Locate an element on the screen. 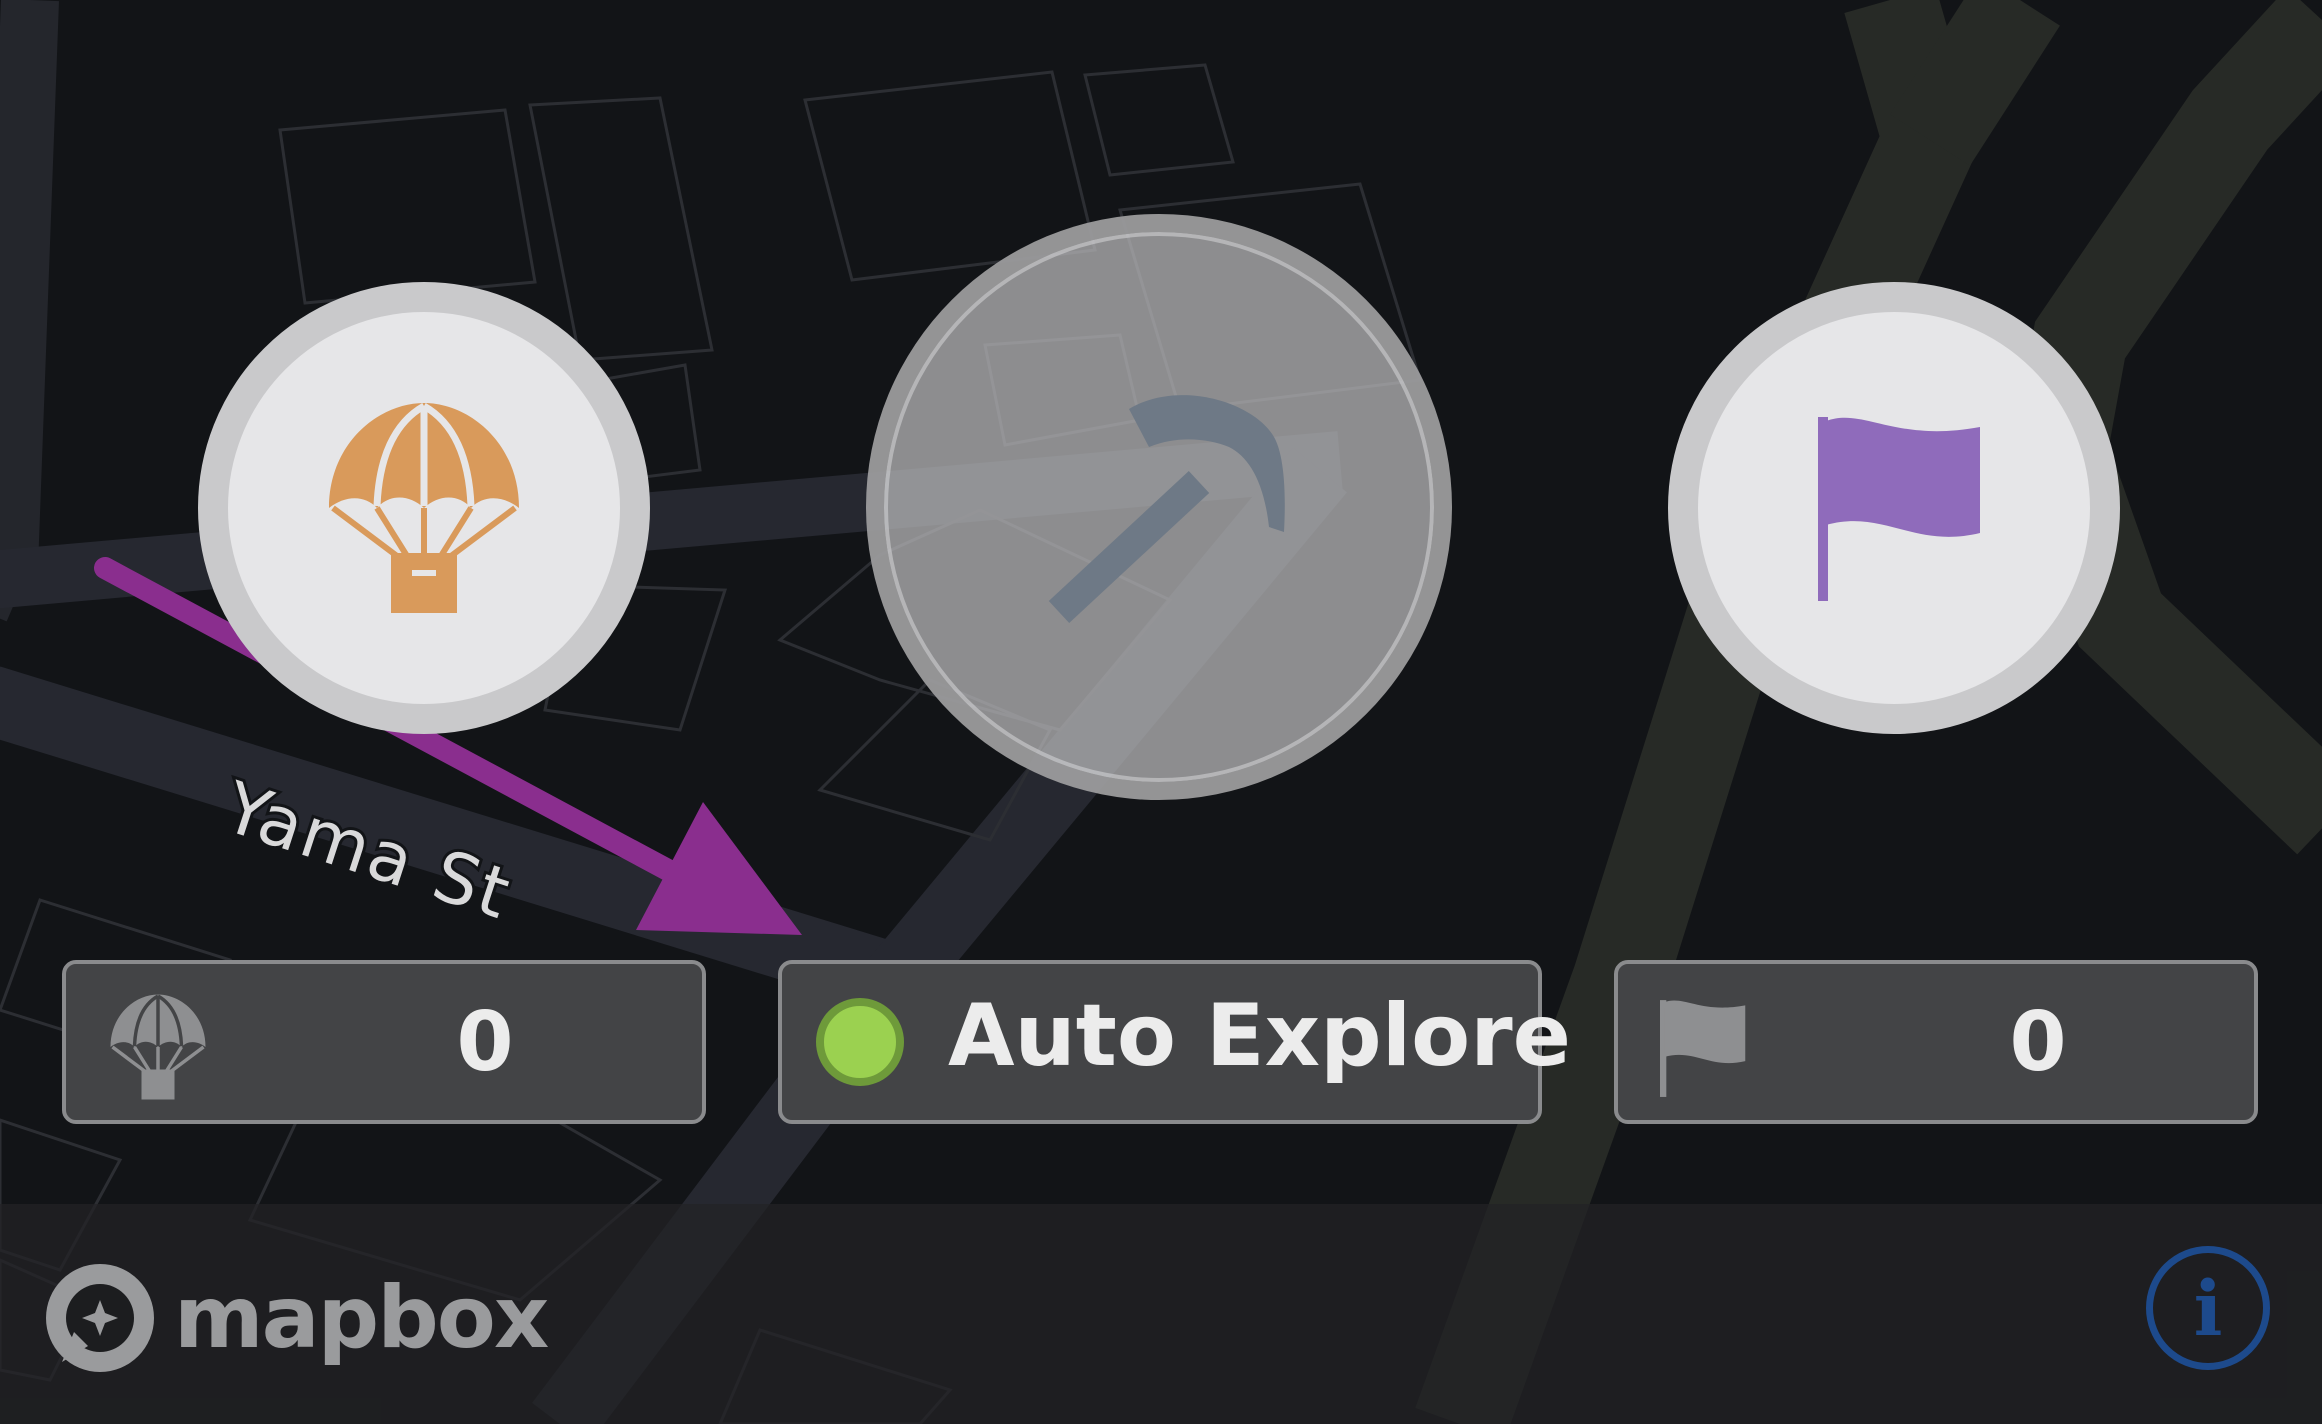  info-button: i is located at coordinates (2208, 1308).